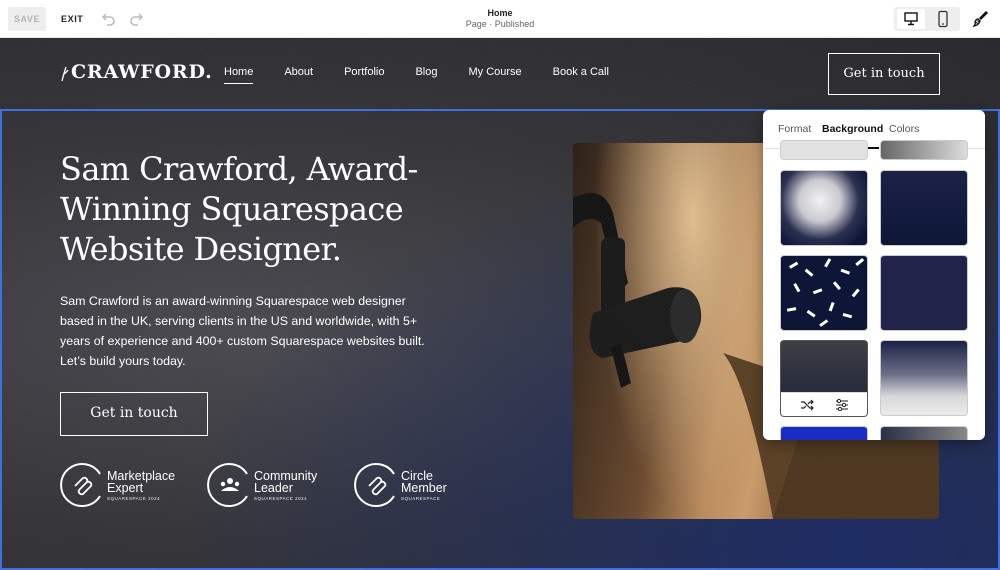 This screenshot has width=1000, height=570. I want to click on paintbrush-icon, so click(980, 19).